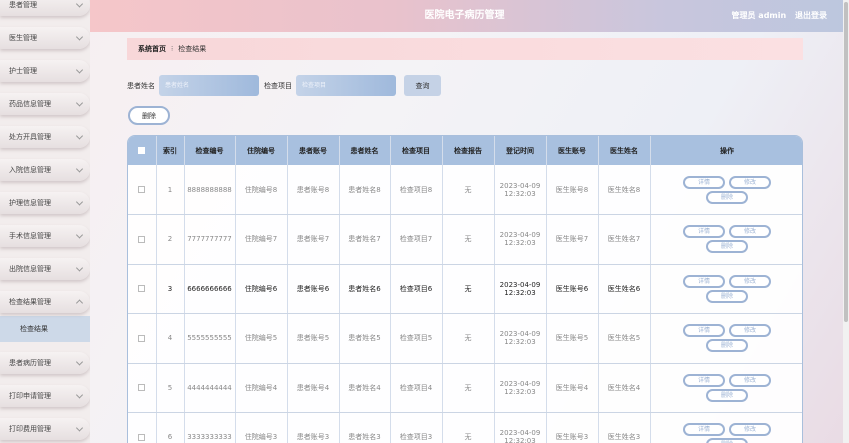  Describe the element at coordinates (261, 239) in the screenshot. I see `cell-admission-no: 住院编号7` at that location.